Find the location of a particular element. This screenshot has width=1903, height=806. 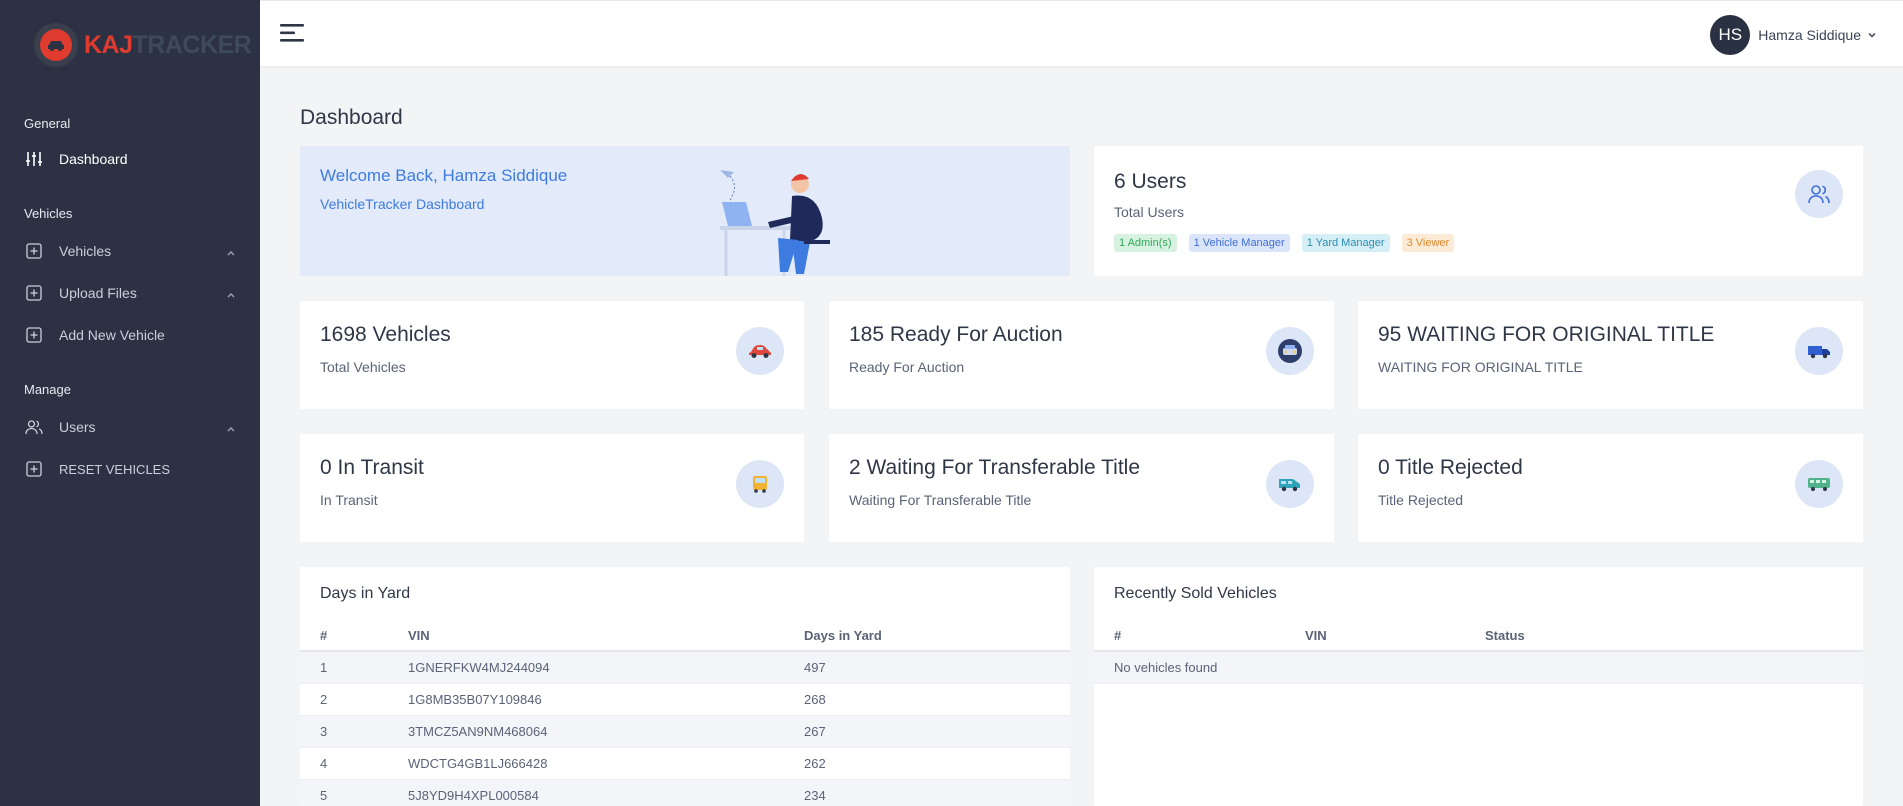

column-header: # is located at coordinates (1189, 636).